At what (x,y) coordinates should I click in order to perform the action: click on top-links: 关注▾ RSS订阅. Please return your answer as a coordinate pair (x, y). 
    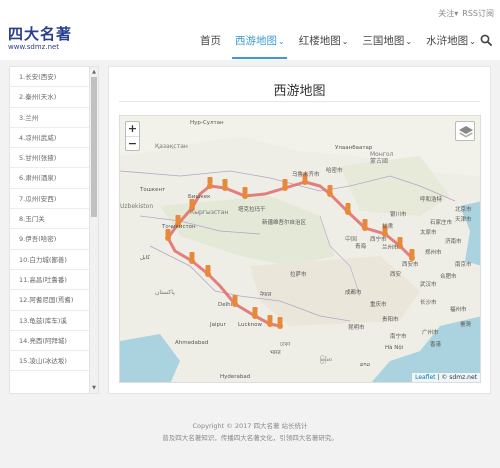
    Looking at the image, I should click on (466, 13).